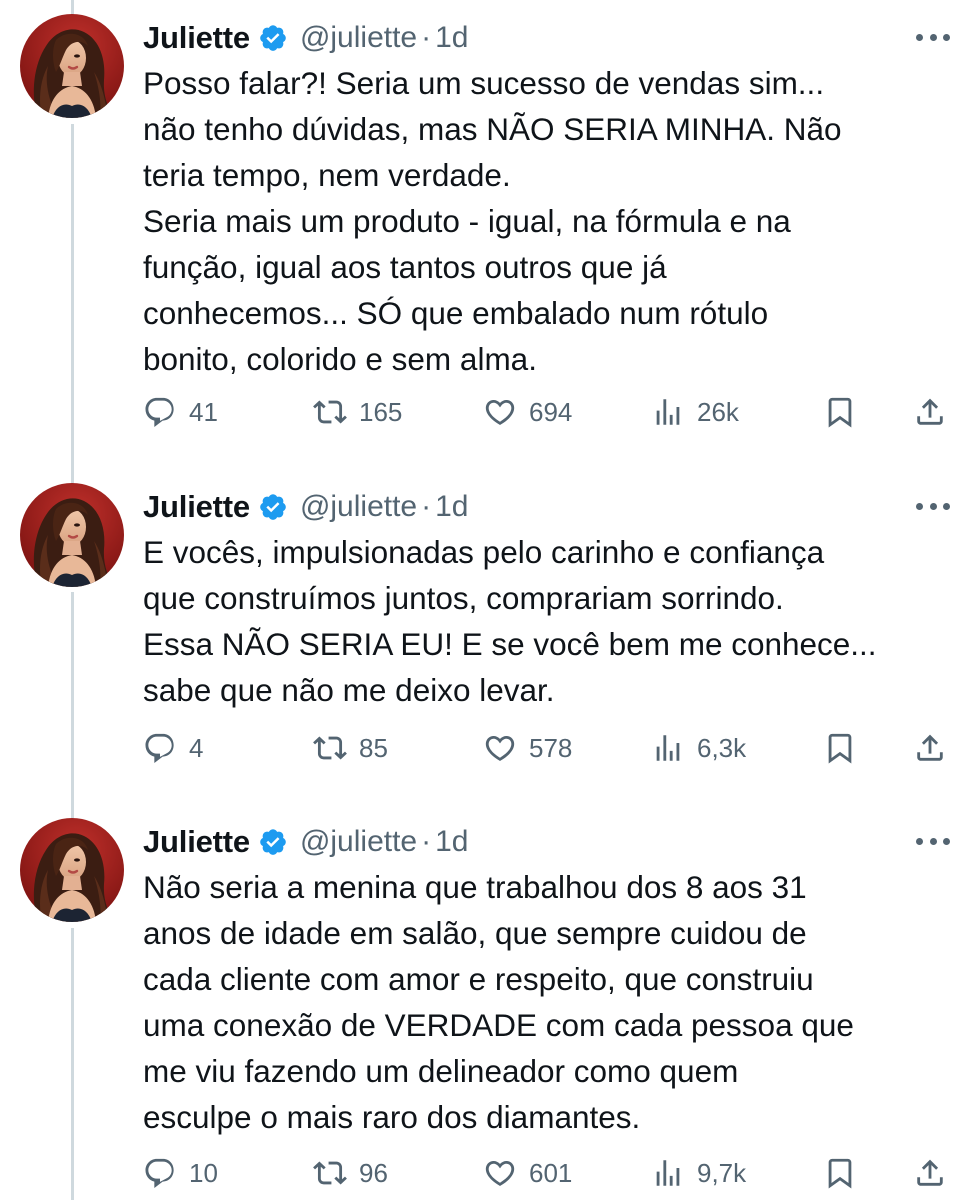 This screenshot has height=1200, width=972. I want to click on retweet-count: 96, so click(373, 1172).